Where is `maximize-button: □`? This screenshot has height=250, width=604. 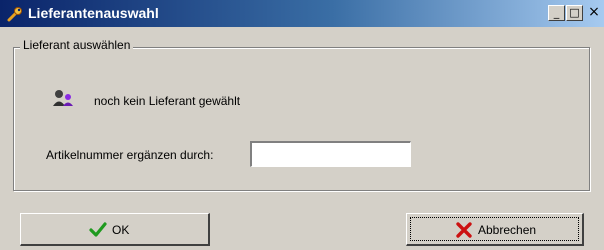 maximize-button: □ is located at coordinates (574, 13).